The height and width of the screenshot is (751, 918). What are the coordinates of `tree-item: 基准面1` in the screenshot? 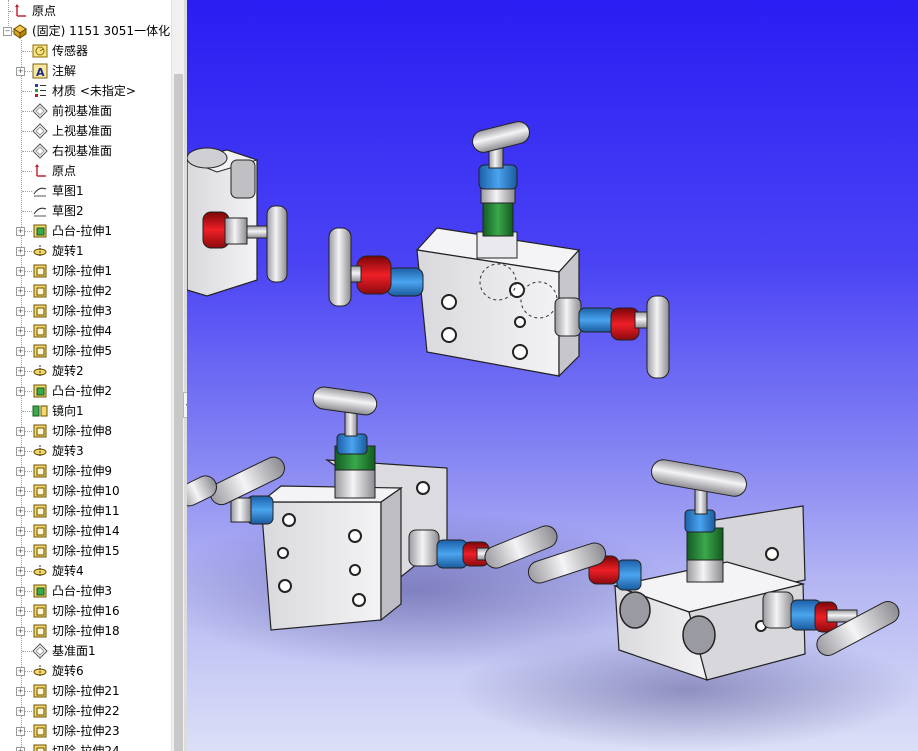 It's located at (85, 651).